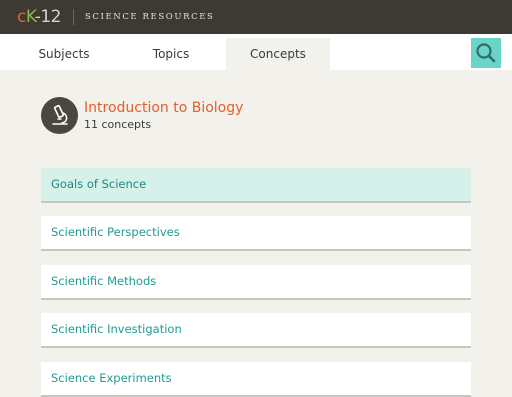  I want to click on header-divider, so click(73, 17).